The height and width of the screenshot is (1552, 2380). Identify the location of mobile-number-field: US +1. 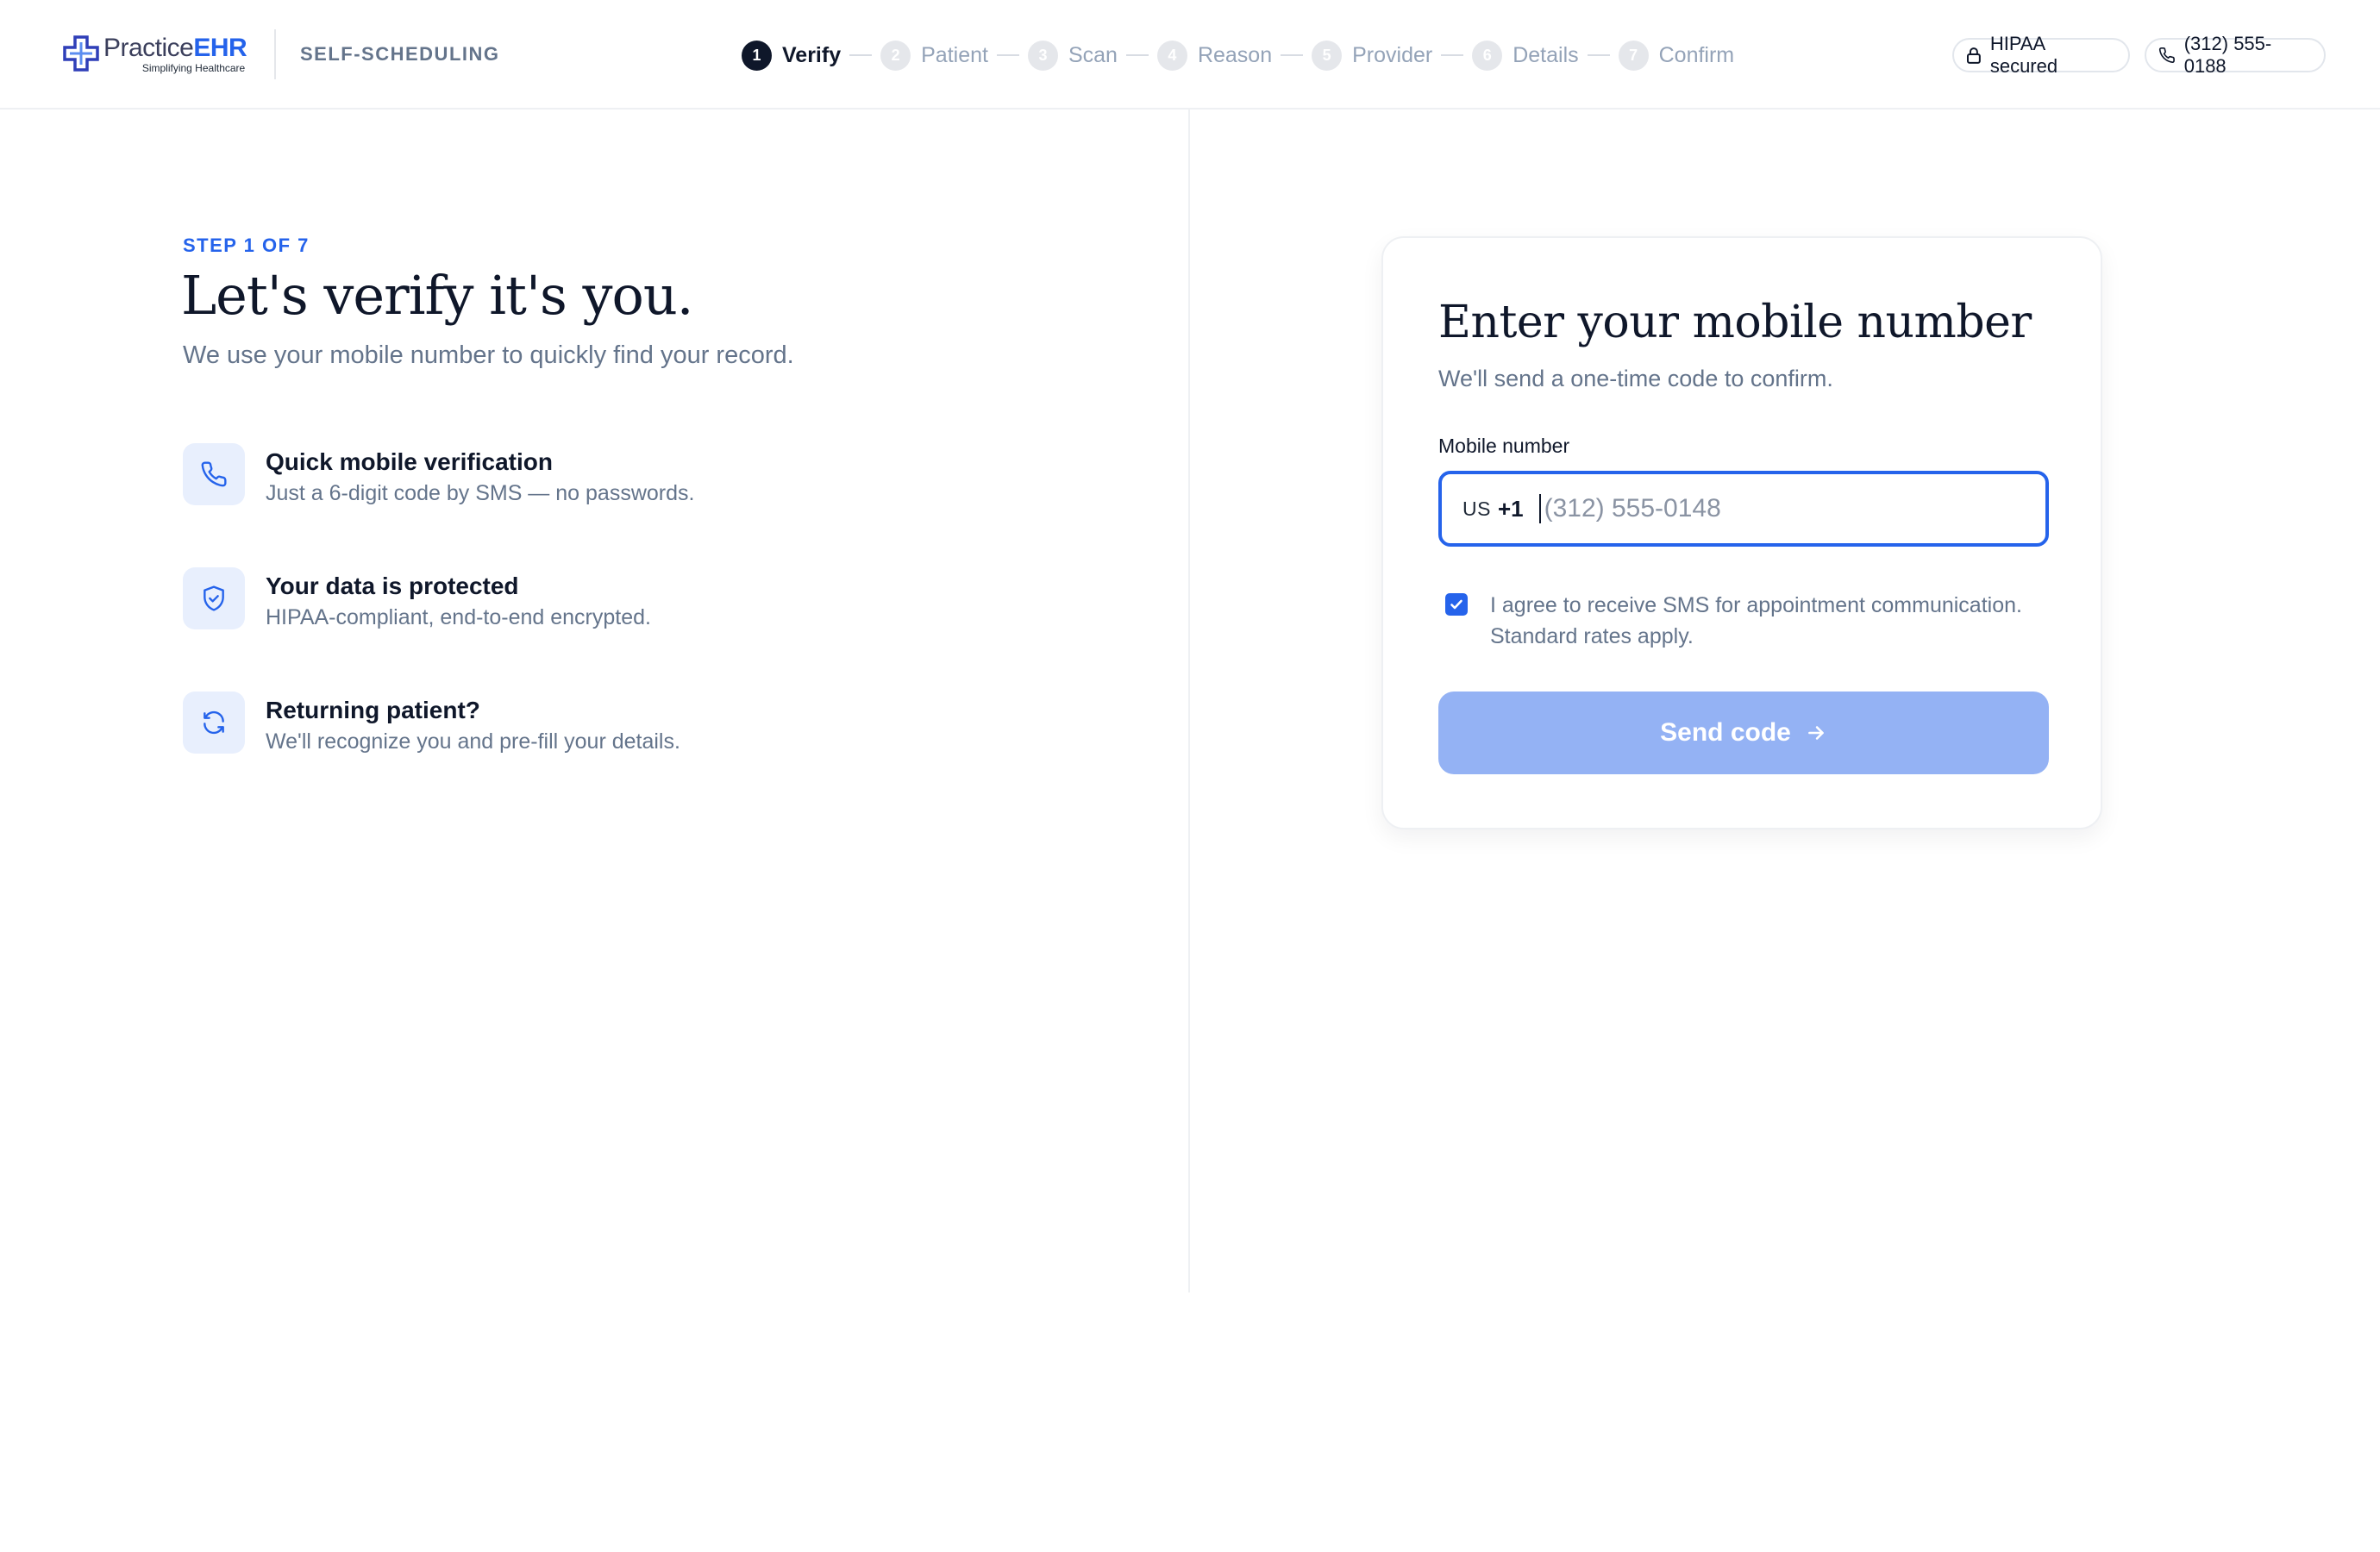
(1744, 509).